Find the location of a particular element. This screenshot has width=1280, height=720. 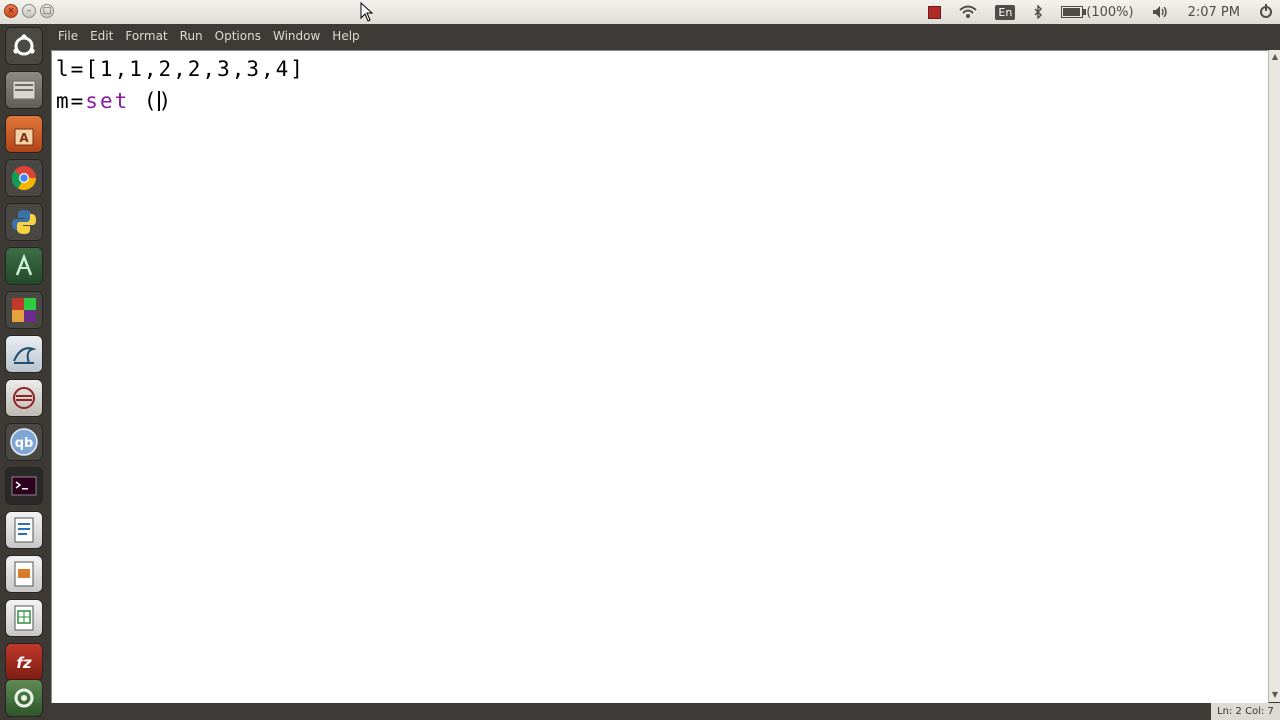

filezilla-icon: fz is located at coordinates (24, 663).